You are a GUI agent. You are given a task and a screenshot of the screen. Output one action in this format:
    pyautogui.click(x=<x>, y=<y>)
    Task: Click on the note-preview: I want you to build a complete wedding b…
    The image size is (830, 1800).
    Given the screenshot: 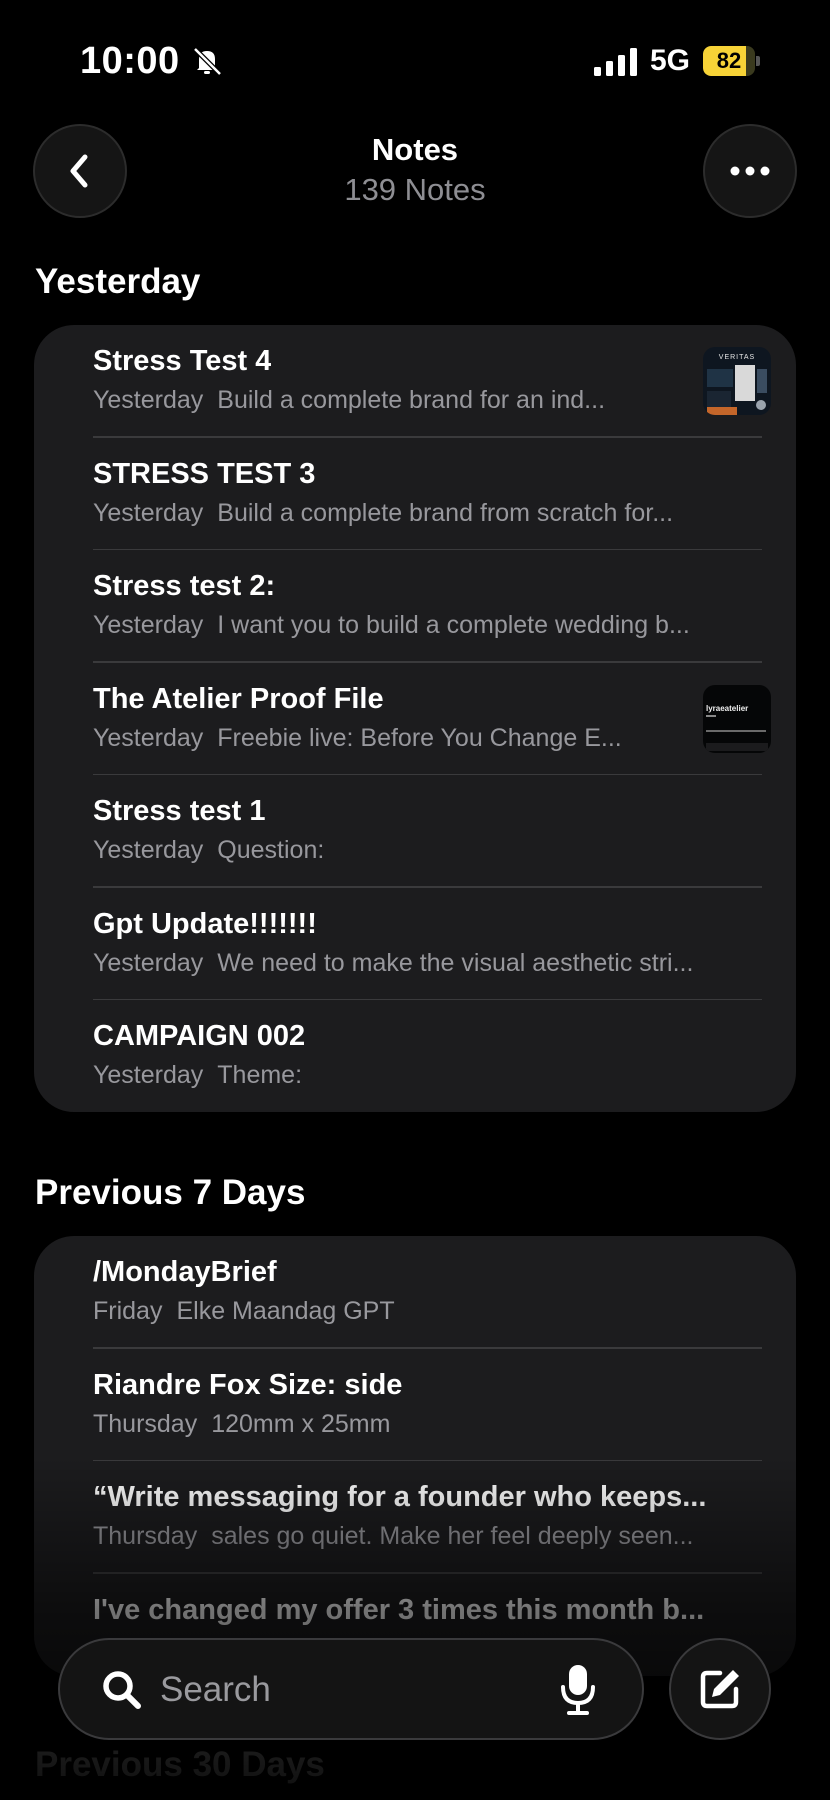 What is the action you would take?
    pyautogui.click(x=453, y=625)
    